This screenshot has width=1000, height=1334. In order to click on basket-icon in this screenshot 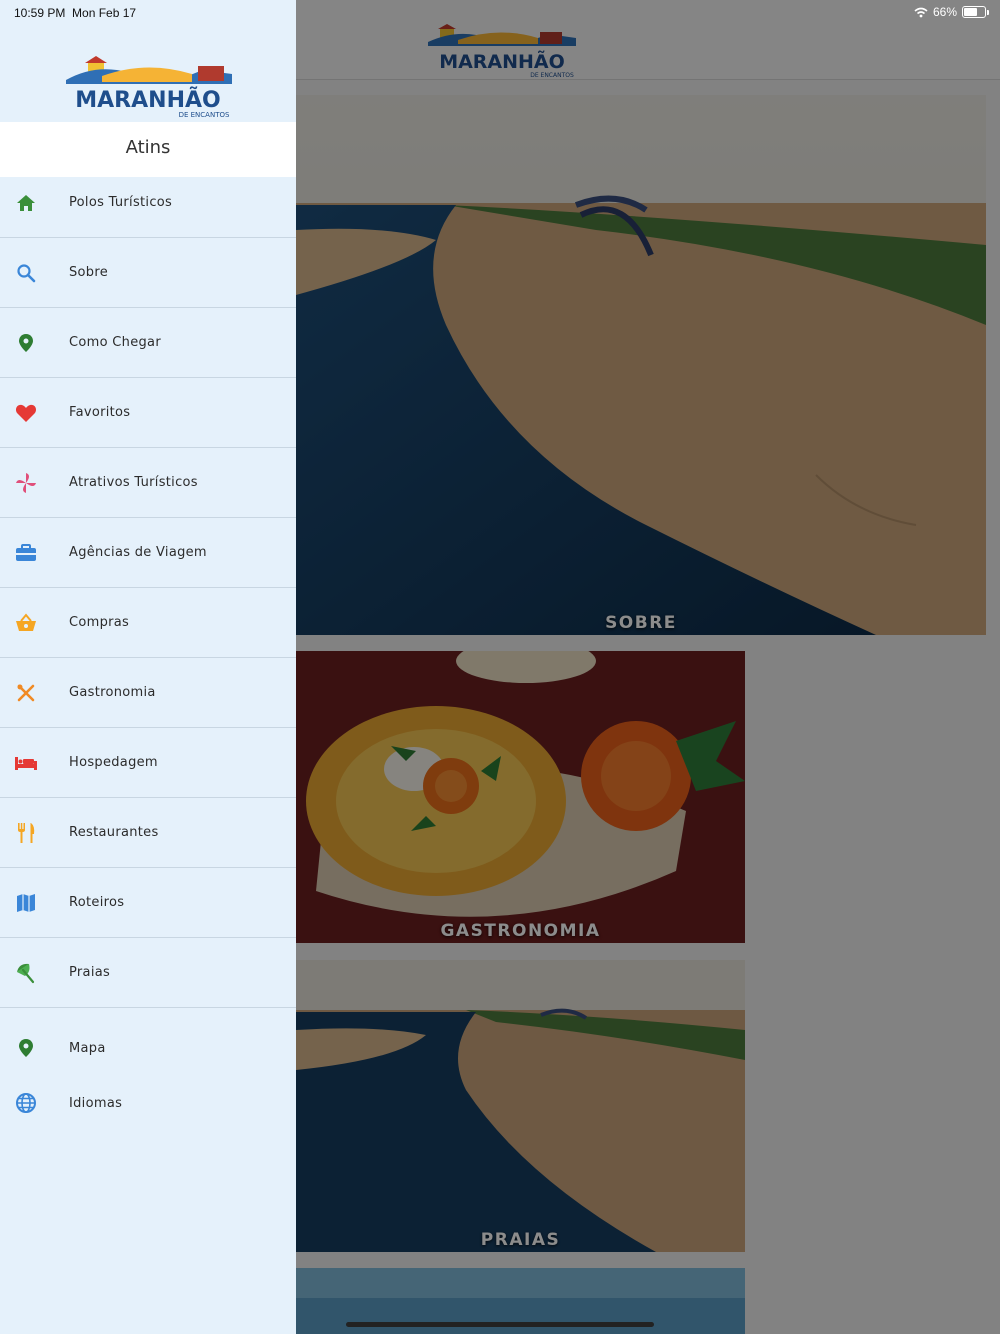, I will do `click(26, 623)`.